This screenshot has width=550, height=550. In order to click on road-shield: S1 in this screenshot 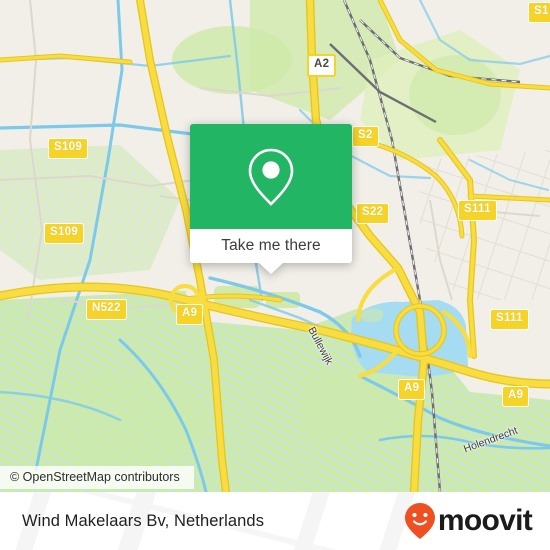, I will do `click(539, 12)`.